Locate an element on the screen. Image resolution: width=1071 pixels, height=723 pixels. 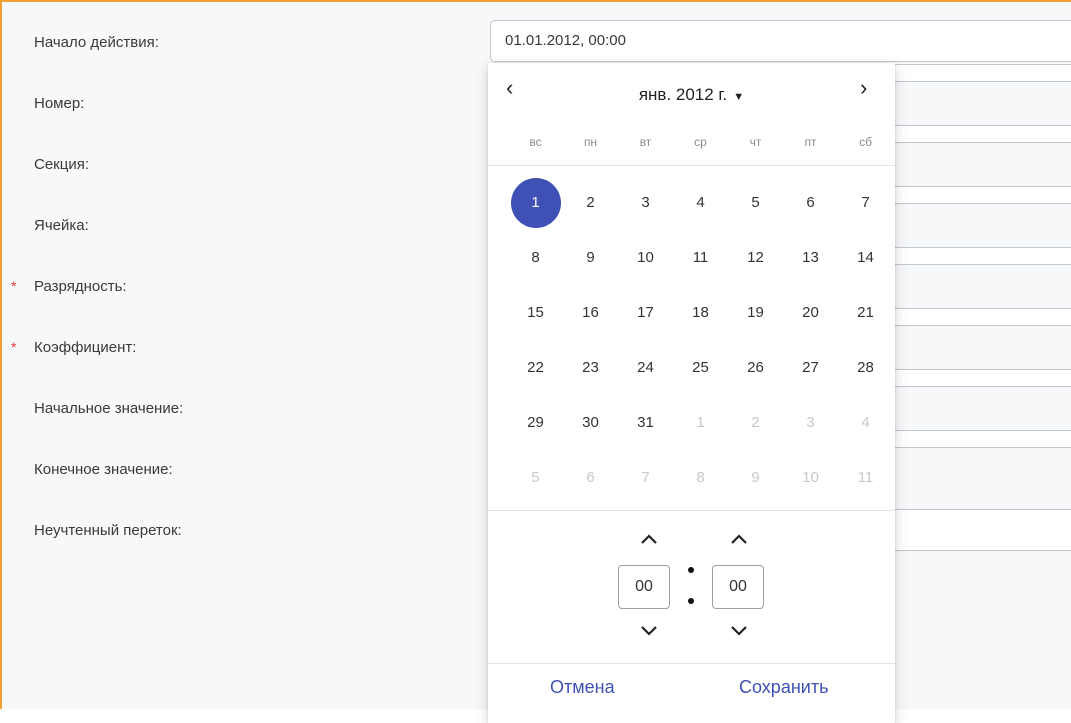
calendar-day-label: 11 is located at coordinates (700, 257).